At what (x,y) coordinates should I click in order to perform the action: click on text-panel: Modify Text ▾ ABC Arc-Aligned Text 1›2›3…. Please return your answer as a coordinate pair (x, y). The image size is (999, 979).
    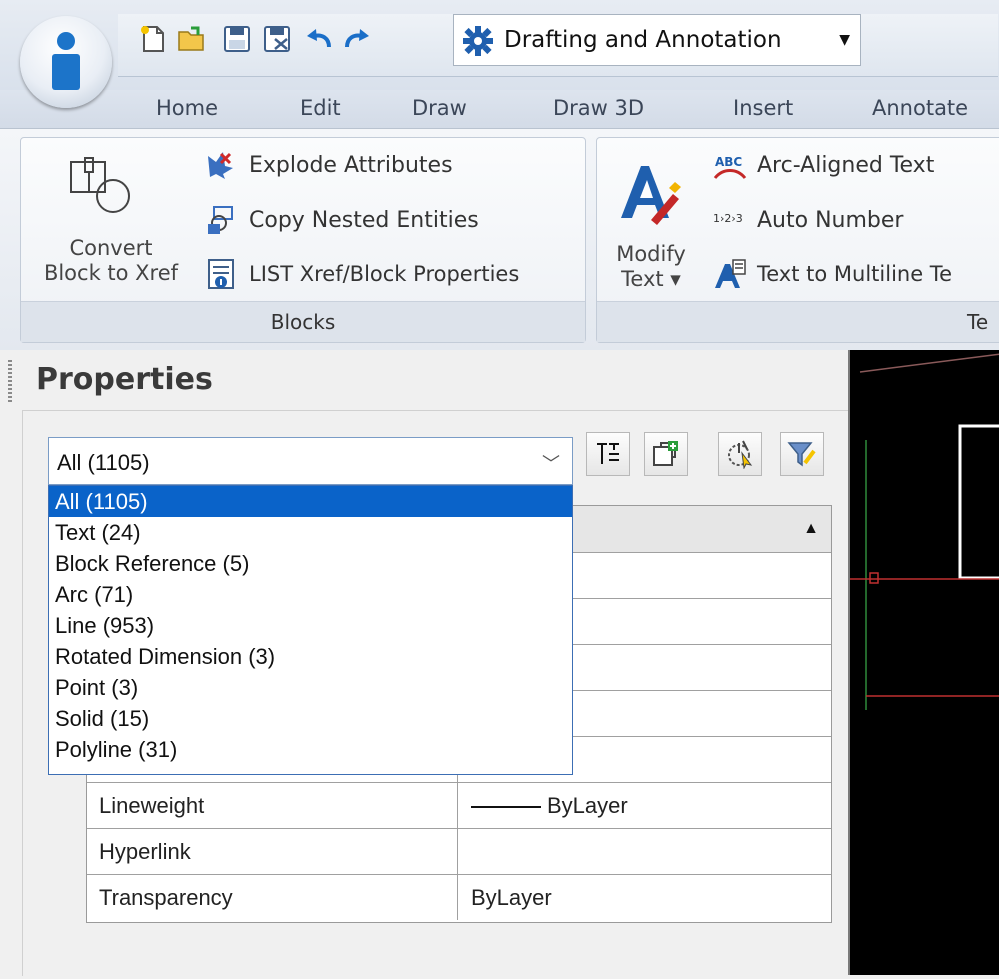
    Looking at the image, I should click on (797, 240).